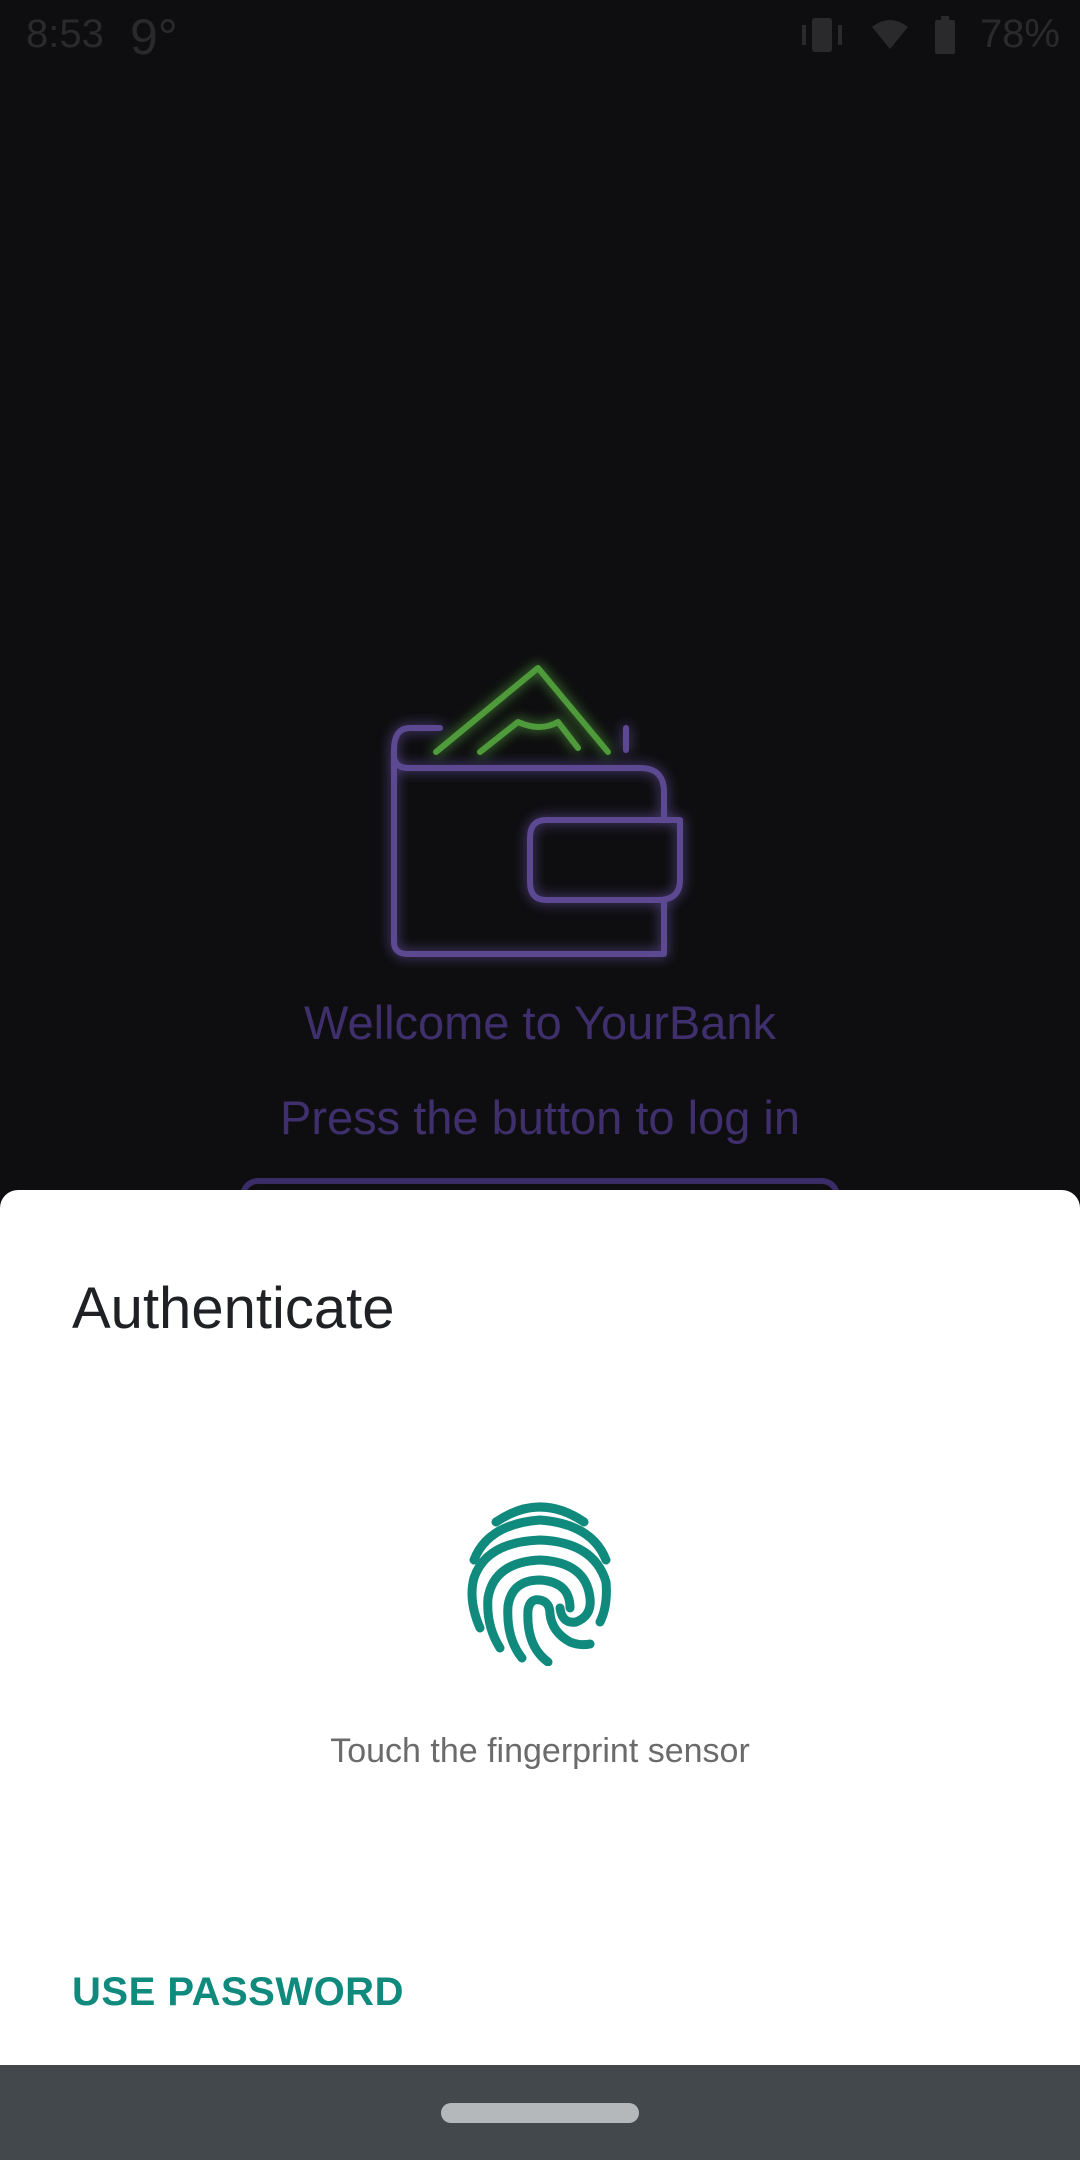  Describe the element at coordinates (238, 1992) in the screenshot. I see `use-password-button: USE PASSWORD` at that location.